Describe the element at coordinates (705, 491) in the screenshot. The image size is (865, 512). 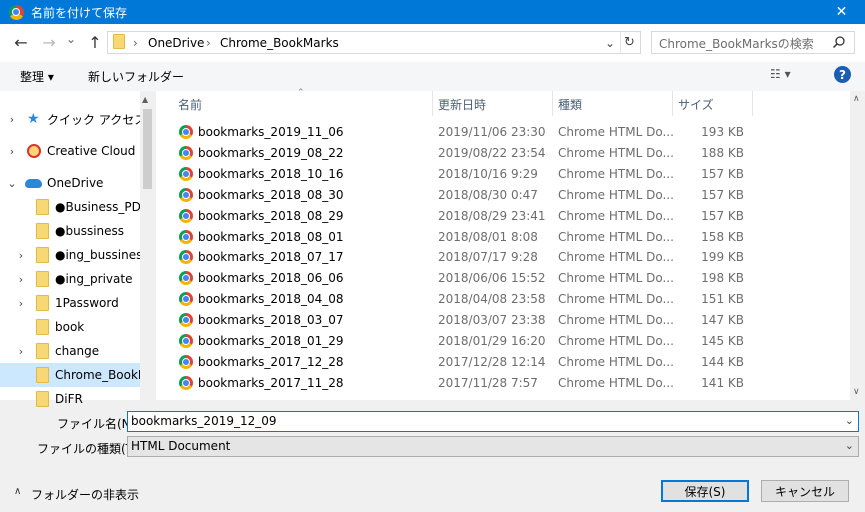
I see `save-button: 保存(S)` at that location.